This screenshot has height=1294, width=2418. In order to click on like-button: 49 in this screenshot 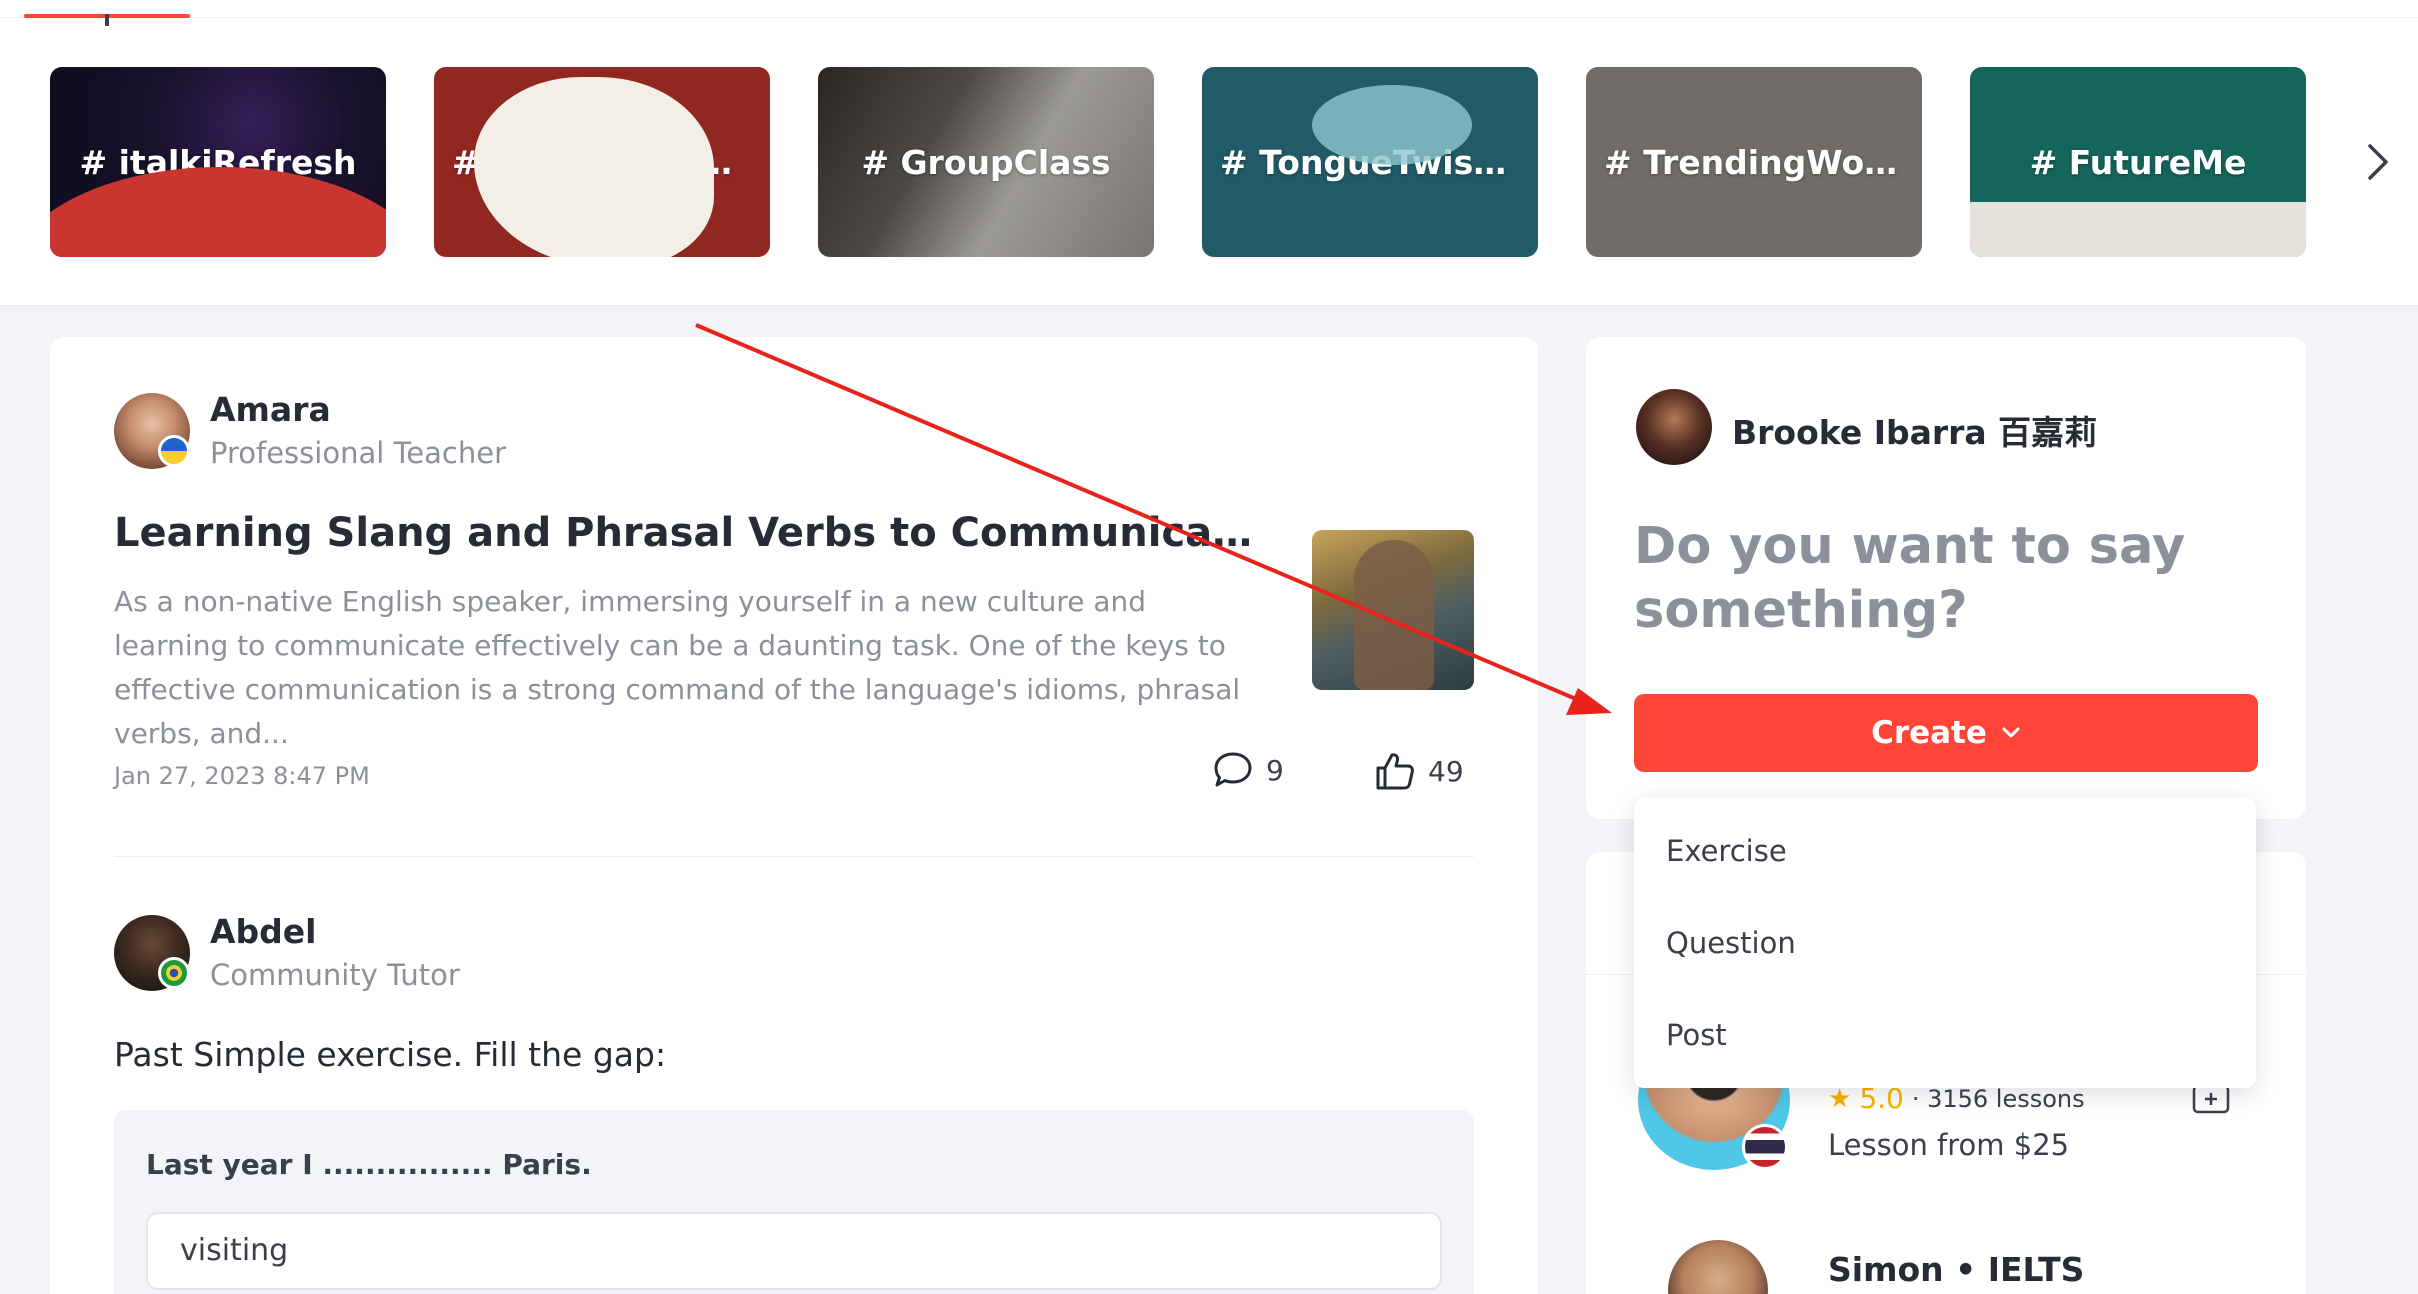, I will do `click(1419, 771)`.